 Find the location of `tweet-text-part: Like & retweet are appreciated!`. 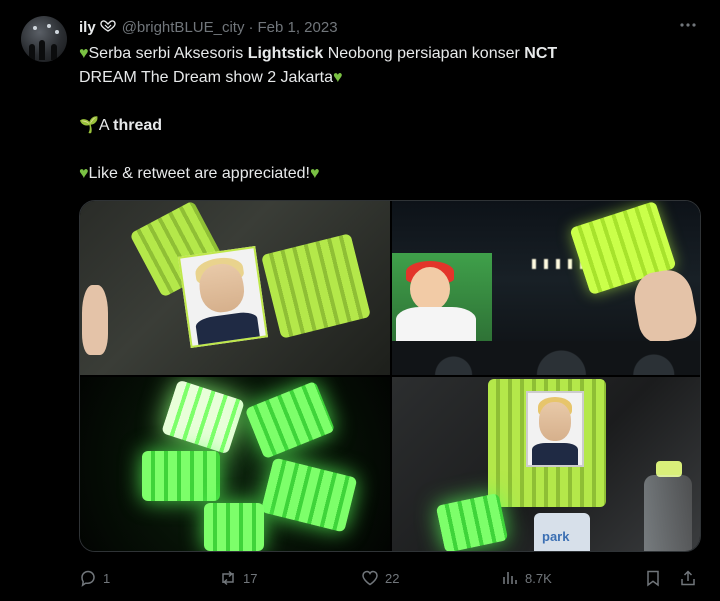

tweet-text-part: Like & retweet are appreciated! is located at coordinates (199, 173).